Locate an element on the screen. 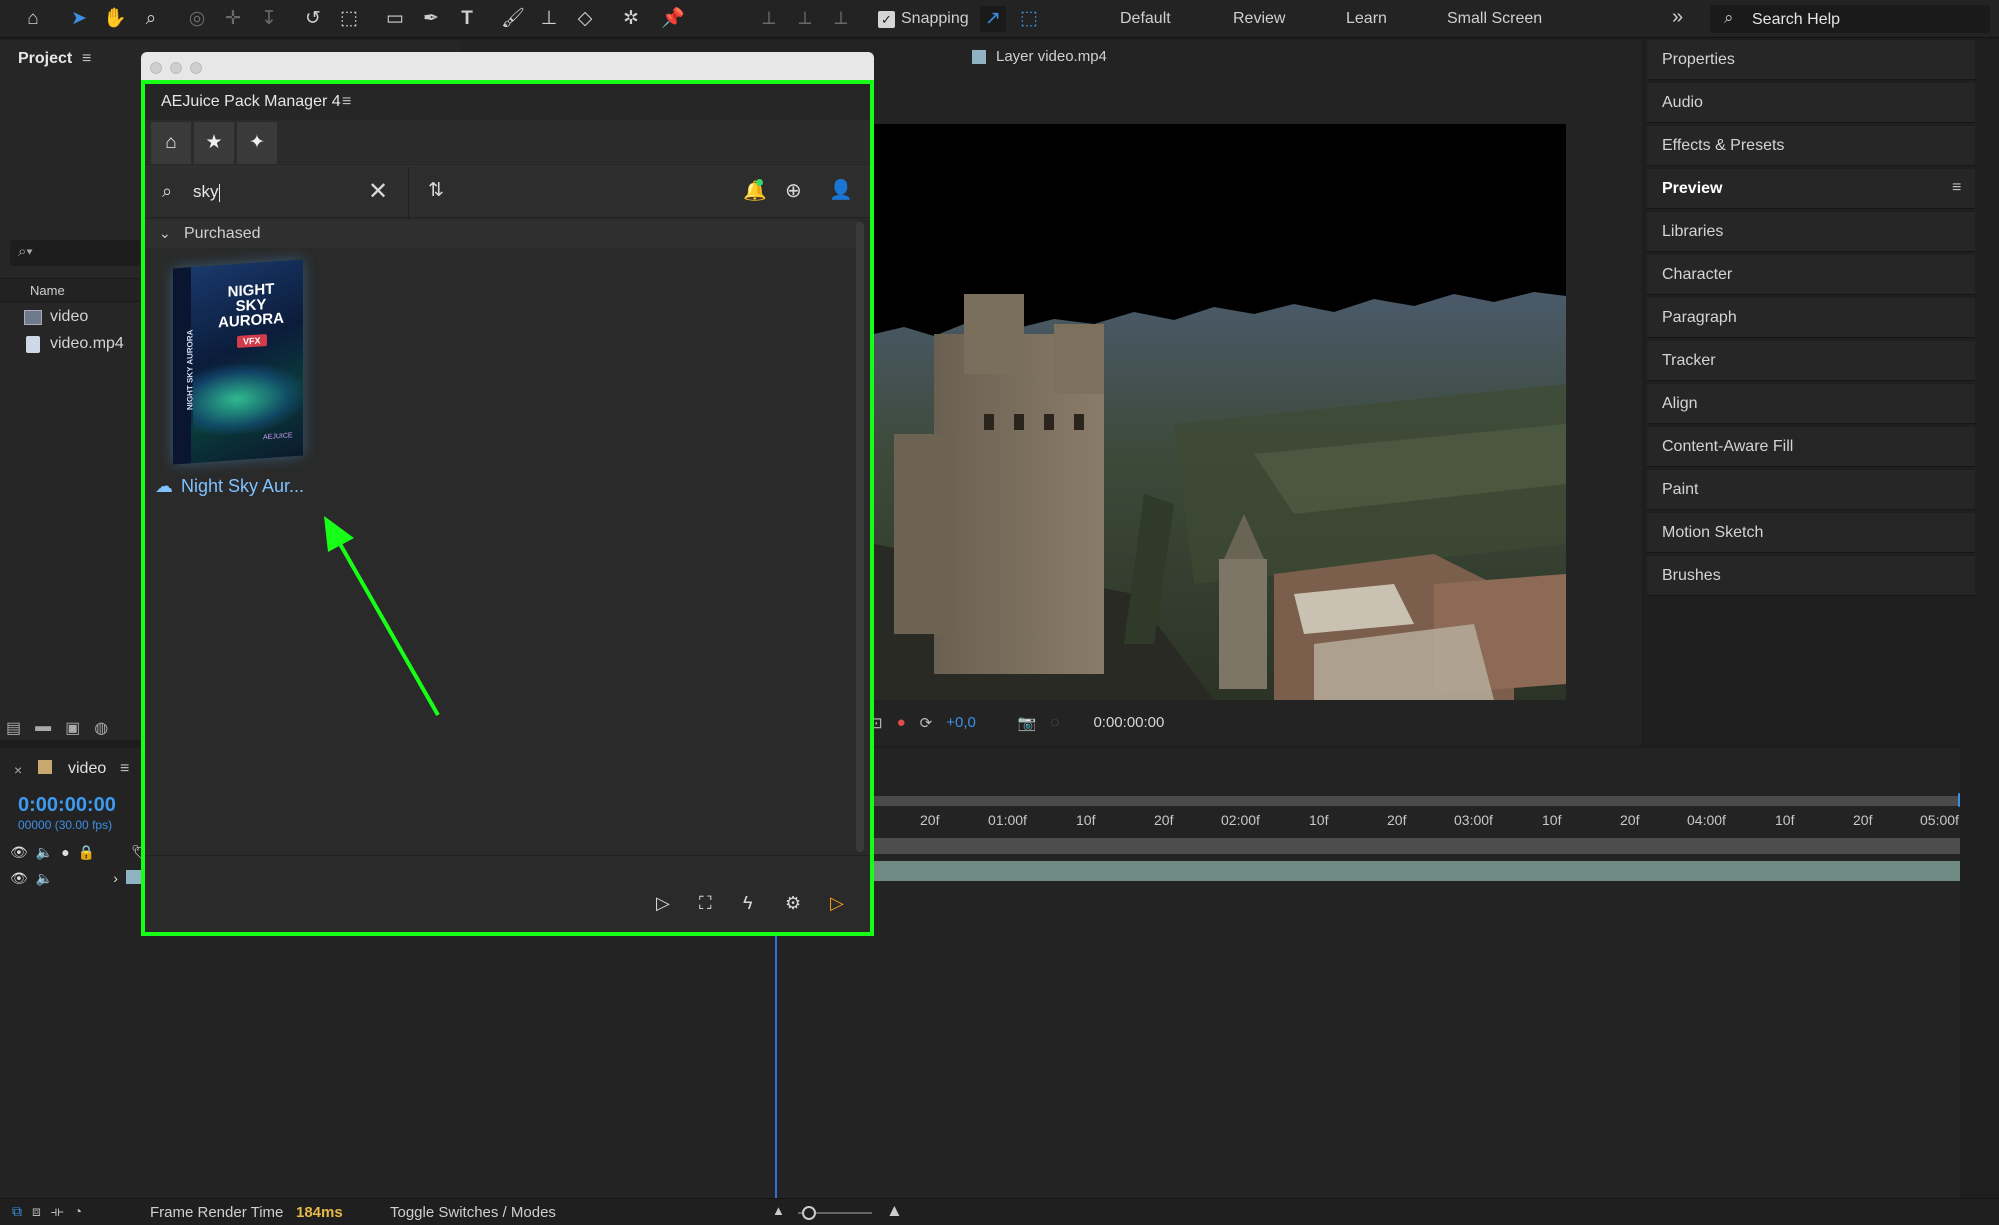  panel-content-aware-fill: Content-Aware Fill is located at coordinates (1811, 447).